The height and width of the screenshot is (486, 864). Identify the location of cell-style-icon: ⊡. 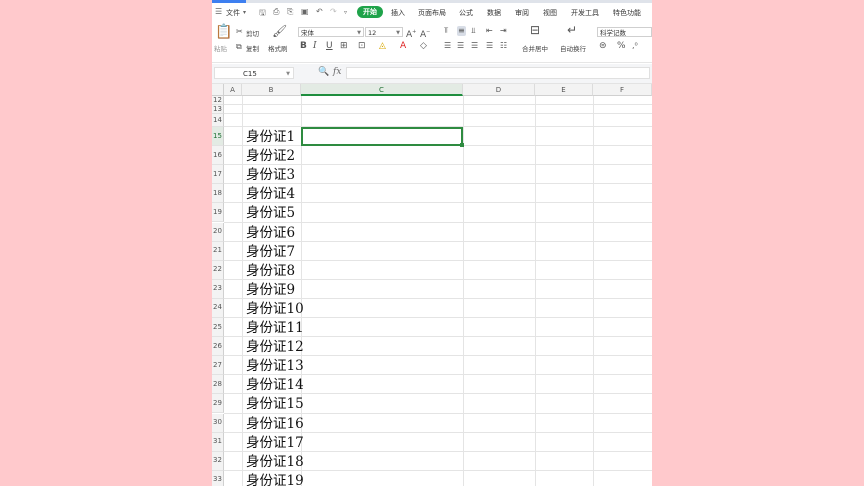
(362, 46).